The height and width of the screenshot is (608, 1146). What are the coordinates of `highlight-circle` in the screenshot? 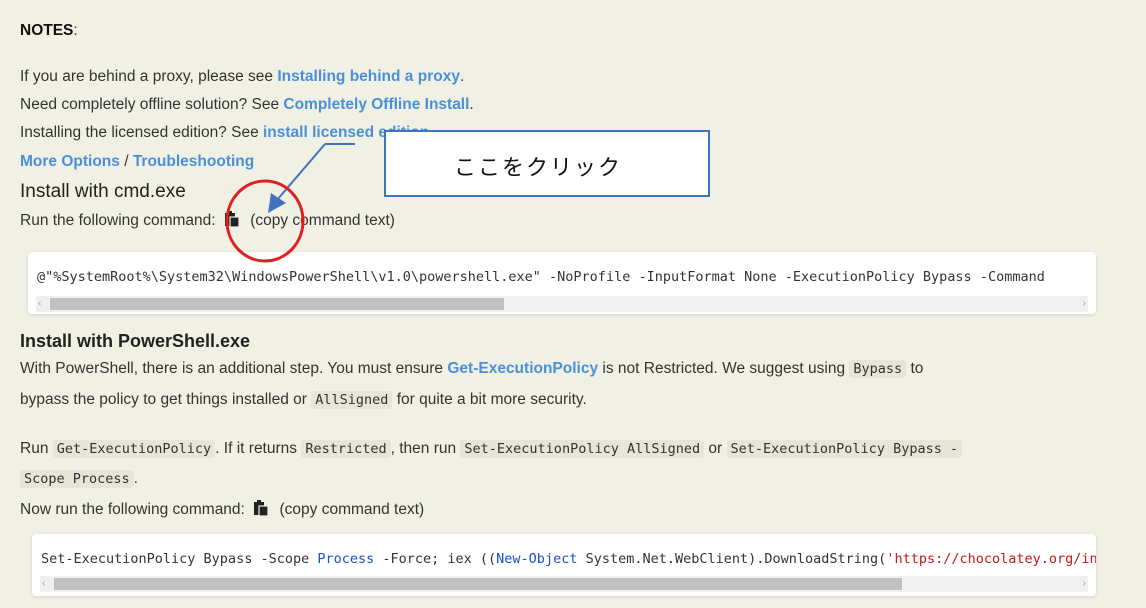 It's located at (265, 221).